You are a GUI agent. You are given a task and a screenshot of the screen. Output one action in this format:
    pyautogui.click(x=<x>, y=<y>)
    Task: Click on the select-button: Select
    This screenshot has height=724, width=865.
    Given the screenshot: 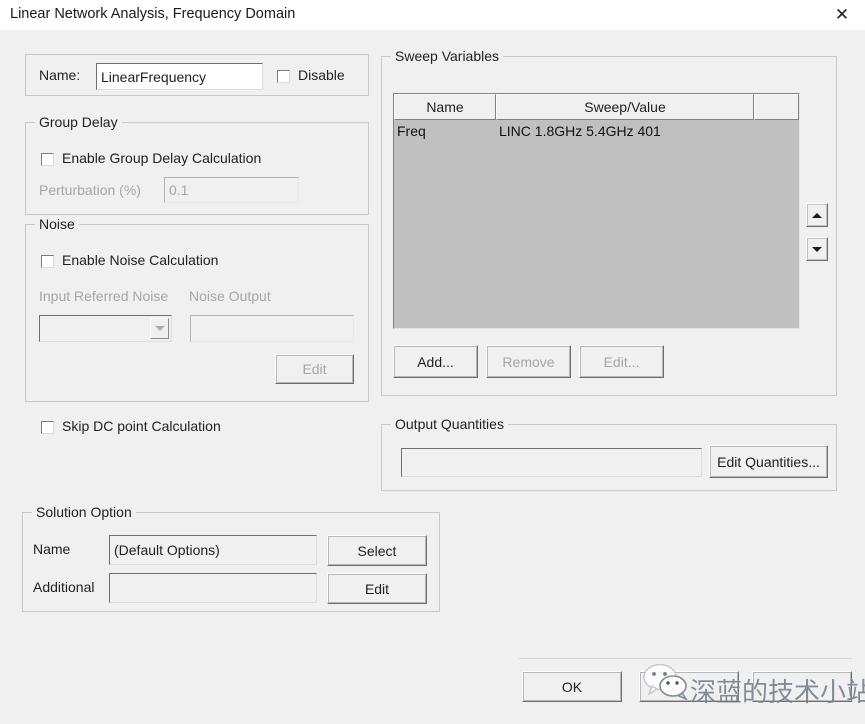 What is the action you would take?
    pyautogui.click(x=377, y=550)
    